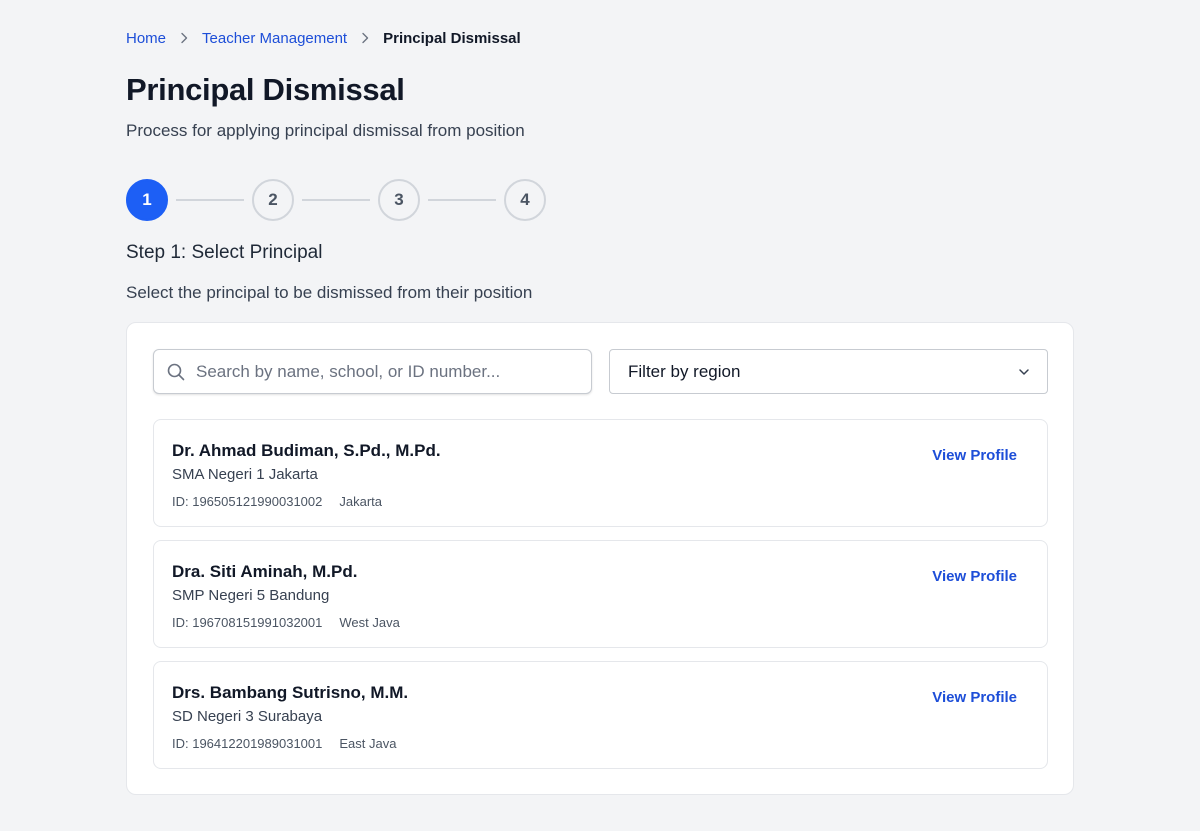 The width and height of the screenshot is (1200, 831). I want to click on principal-name: Drs. Bambang Sutrisno, M.M., so click(290, 692).